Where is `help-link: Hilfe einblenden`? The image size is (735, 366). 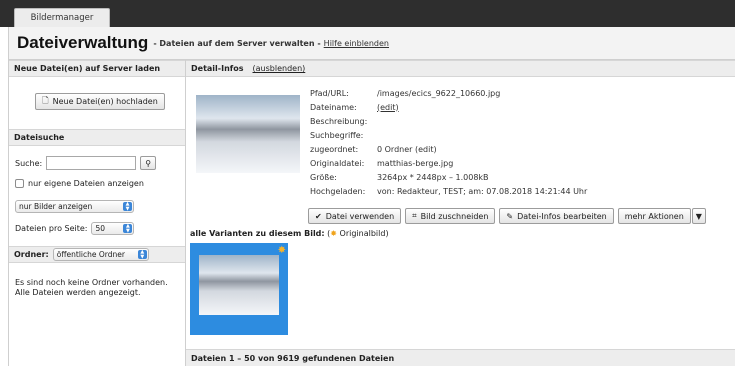
help-link: Hilfe einblenden is located at coordinates (356, 43).